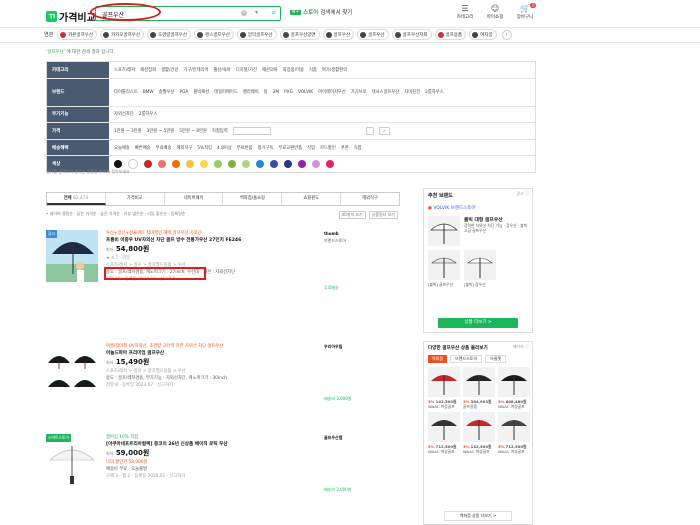  What do you see at coordinates (288, 92) in the screenshot?
I see `filter-option: PXG` at bounding box center [288, 92].